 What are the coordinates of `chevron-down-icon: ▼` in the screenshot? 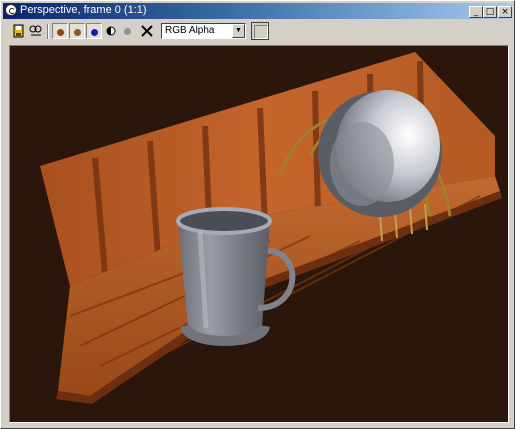 It's located at (238, 31).